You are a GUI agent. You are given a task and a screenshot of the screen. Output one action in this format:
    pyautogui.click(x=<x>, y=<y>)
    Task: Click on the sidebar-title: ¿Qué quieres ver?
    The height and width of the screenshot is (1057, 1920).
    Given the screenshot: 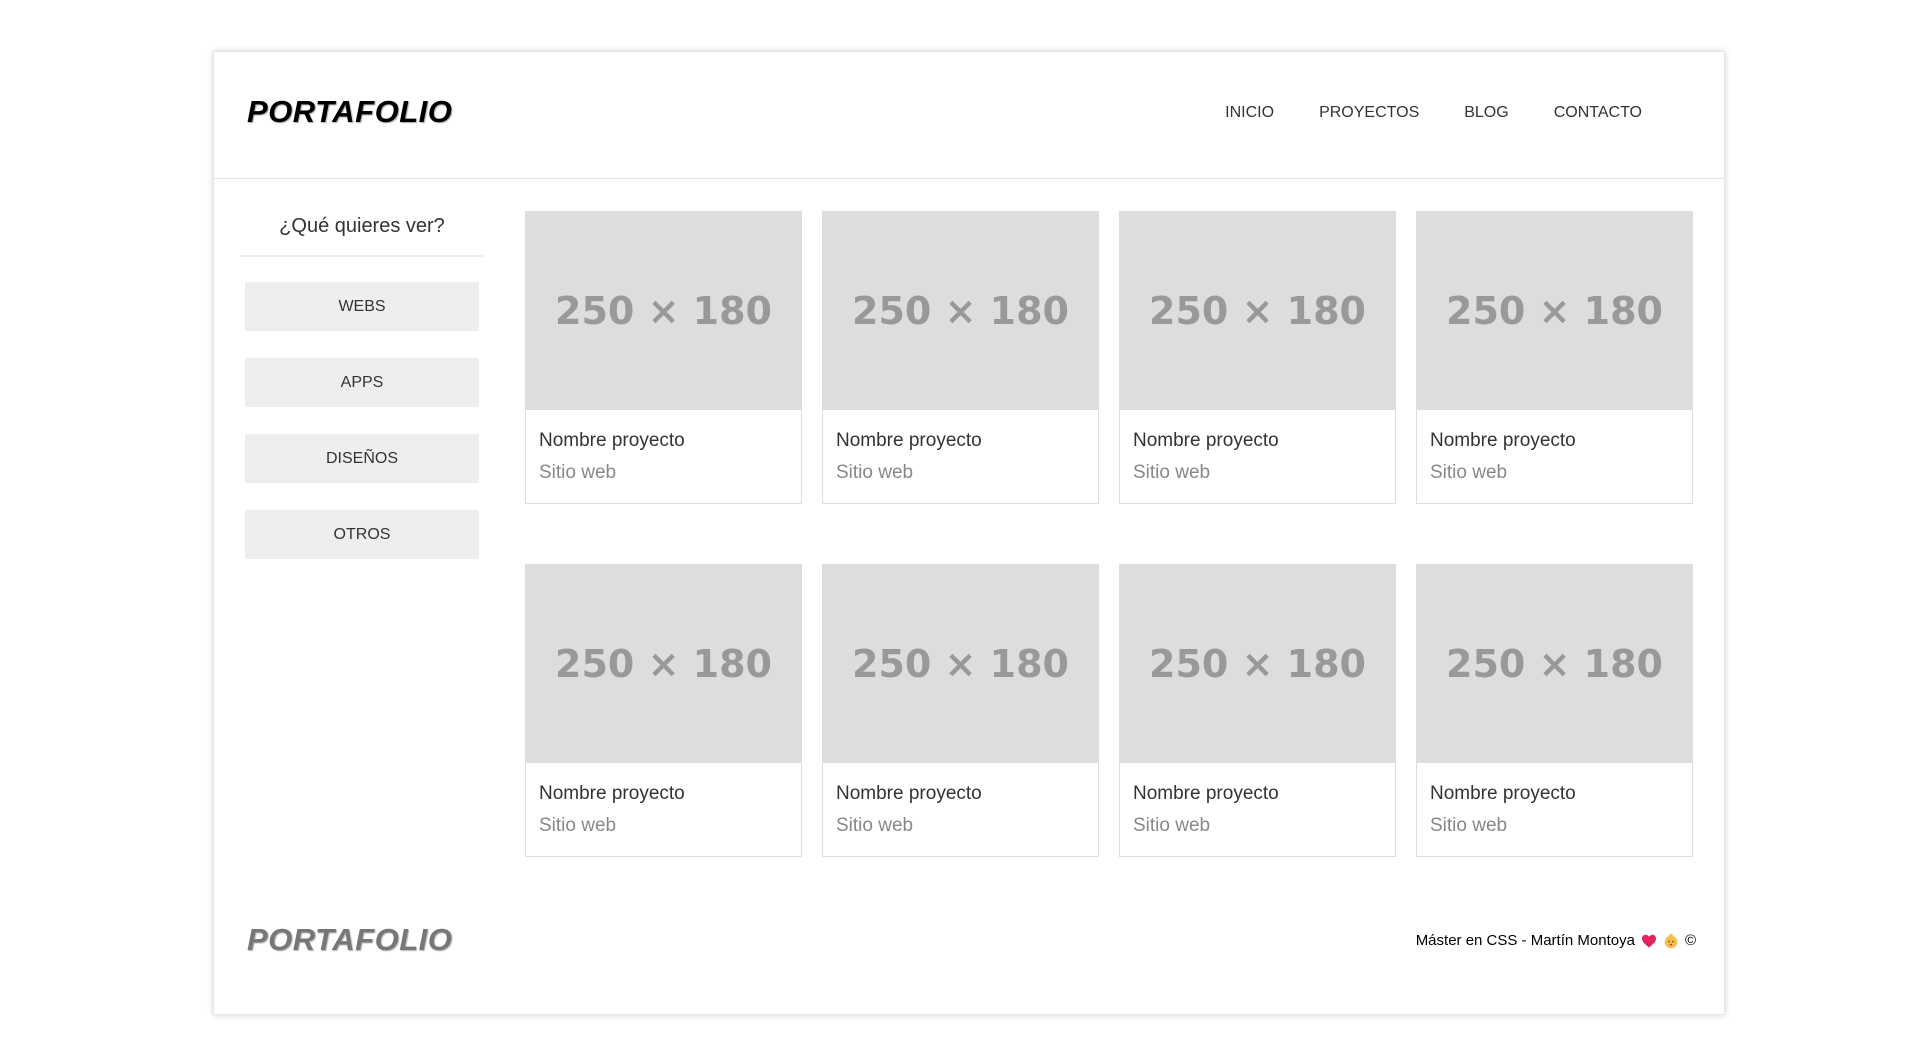 What is the action you would take?
    pyautogui.click(x=362, y=236)
    